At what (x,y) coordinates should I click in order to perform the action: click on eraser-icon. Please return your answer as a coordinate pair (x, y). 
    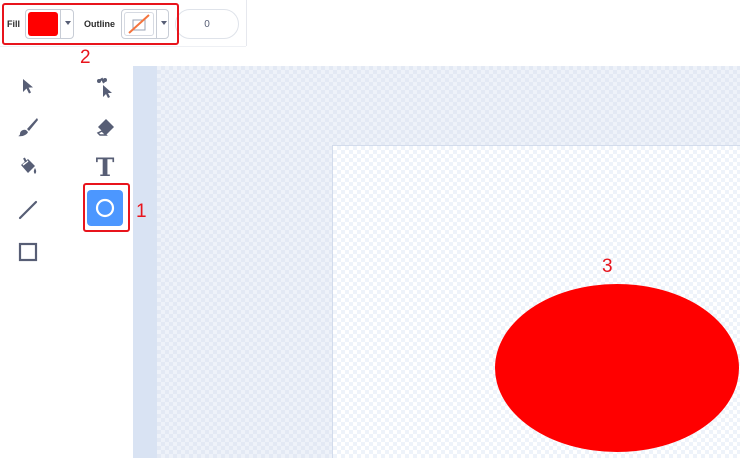
    Looking at the image, I should click on (105, 127).